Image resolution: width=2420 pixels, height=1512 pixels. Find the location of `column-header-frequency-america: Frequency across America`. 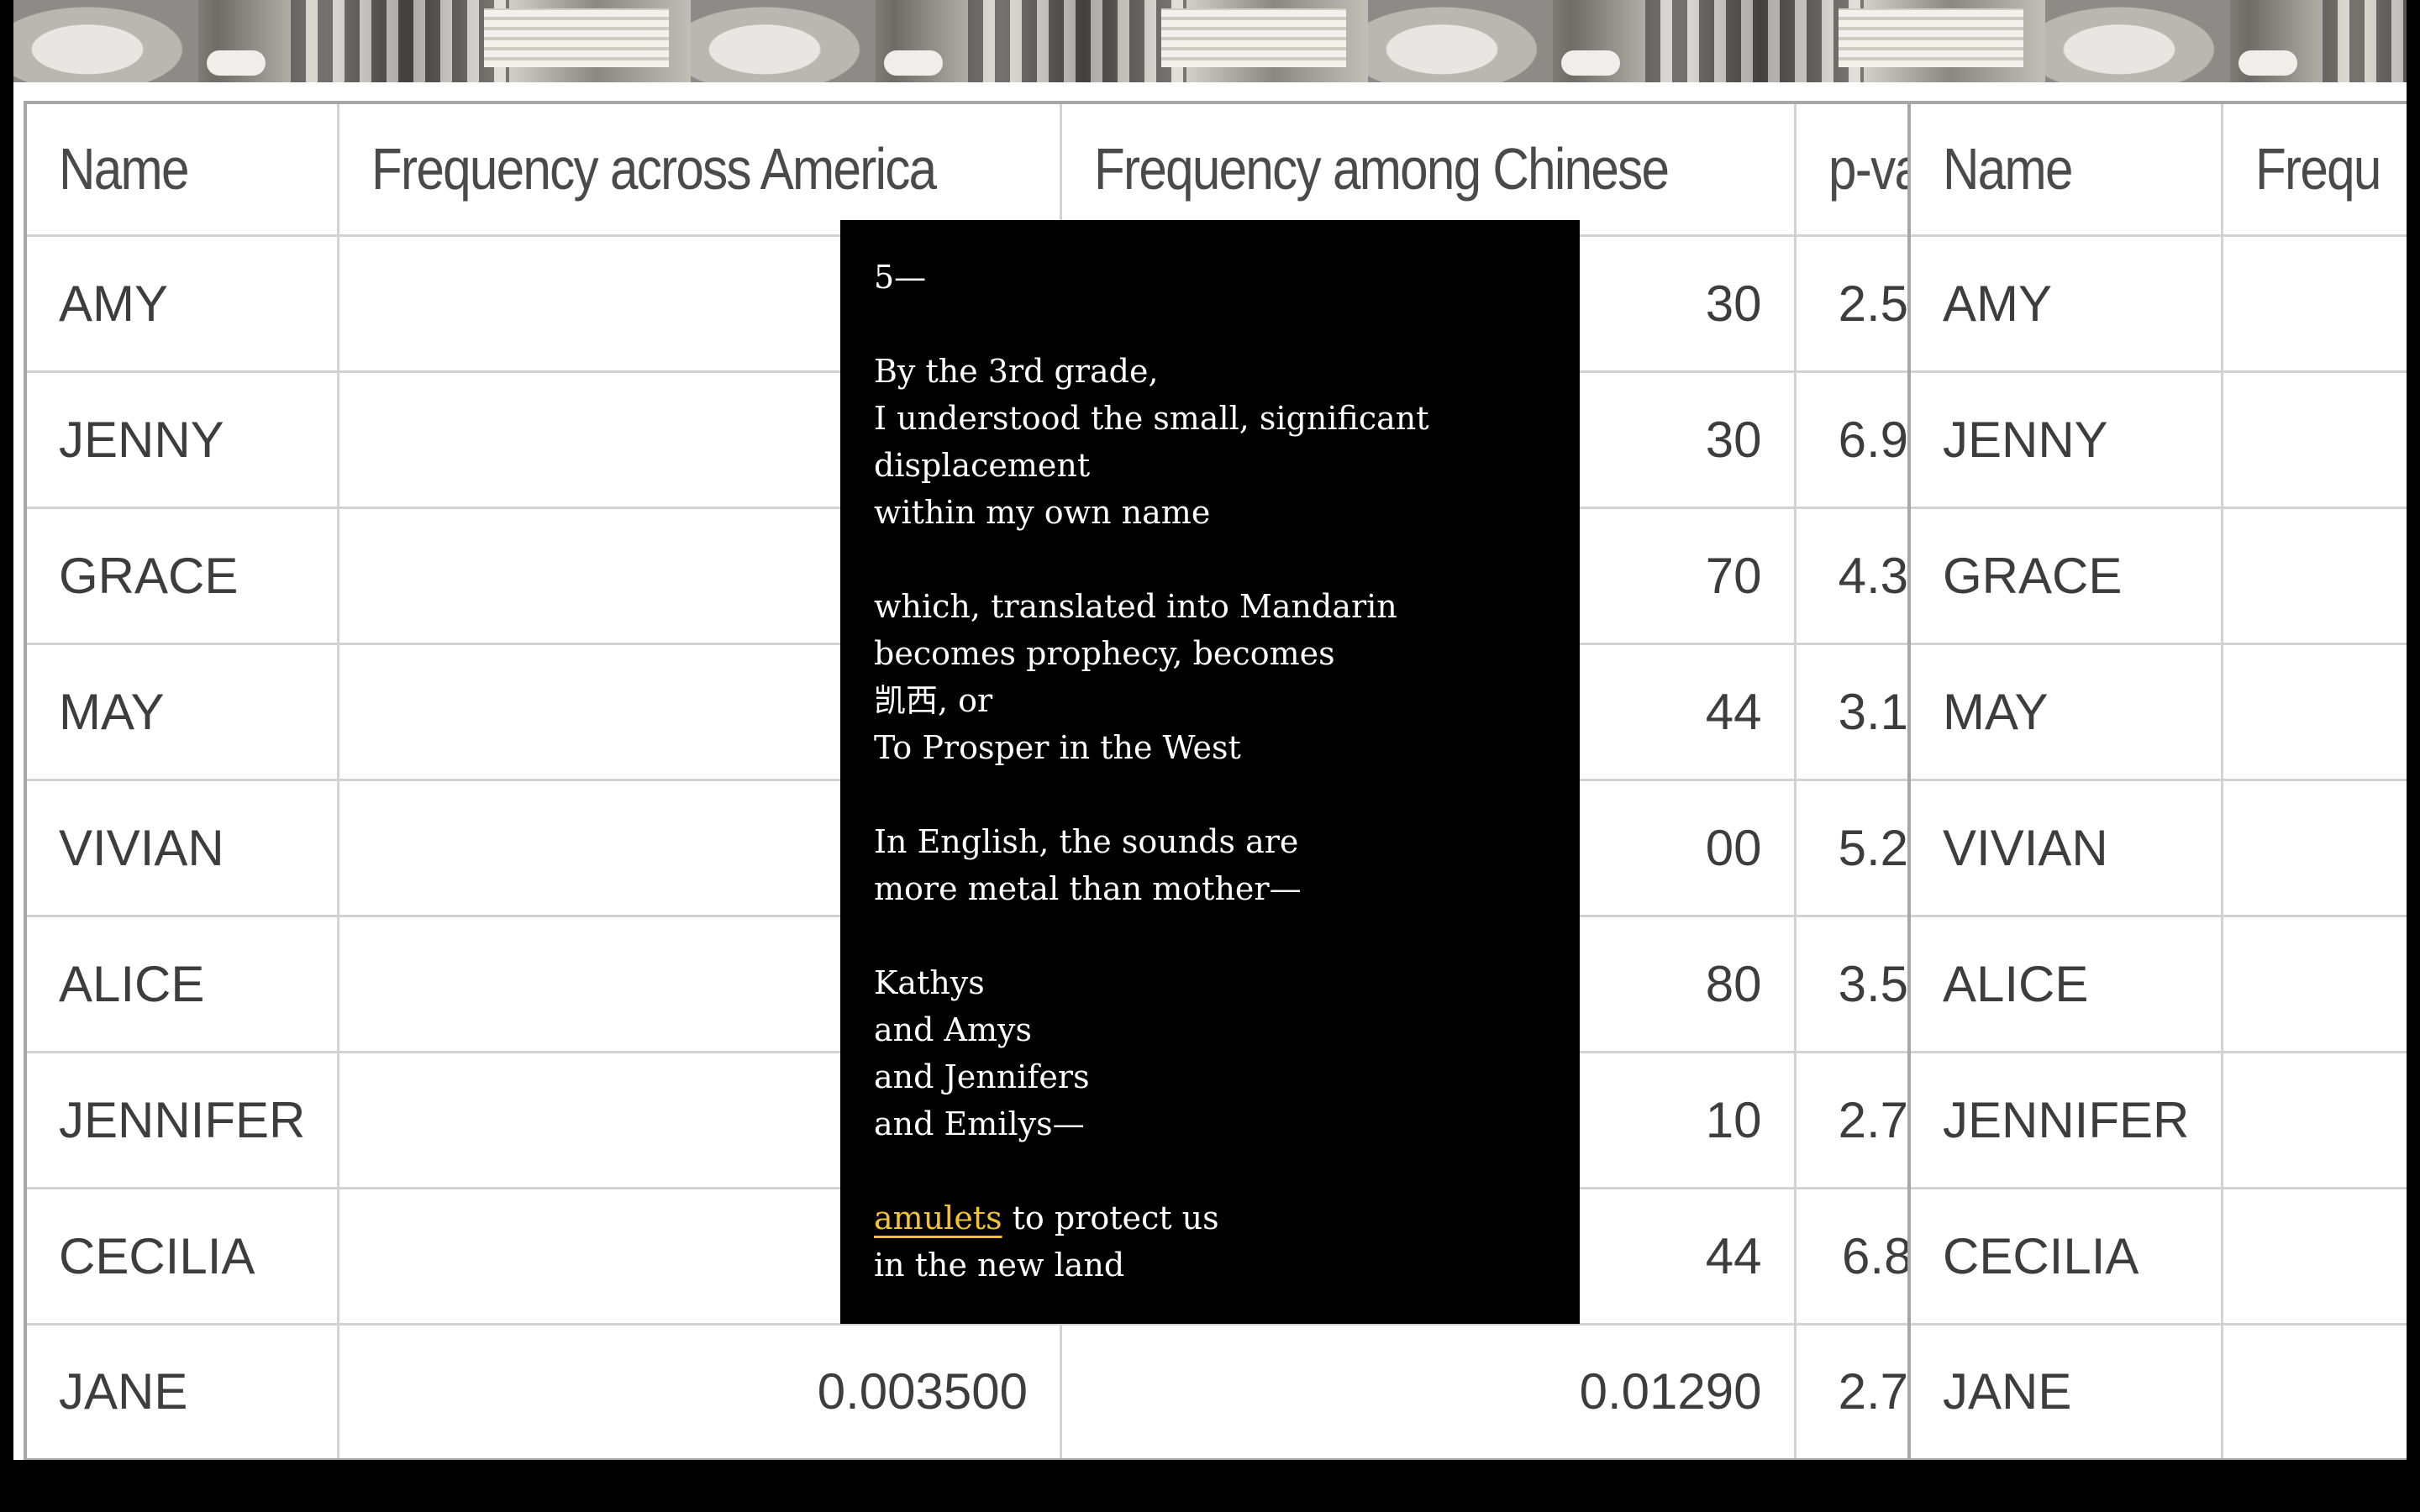

column-header-frequency-america: Frequency across America is located at coordinates (700, 169).